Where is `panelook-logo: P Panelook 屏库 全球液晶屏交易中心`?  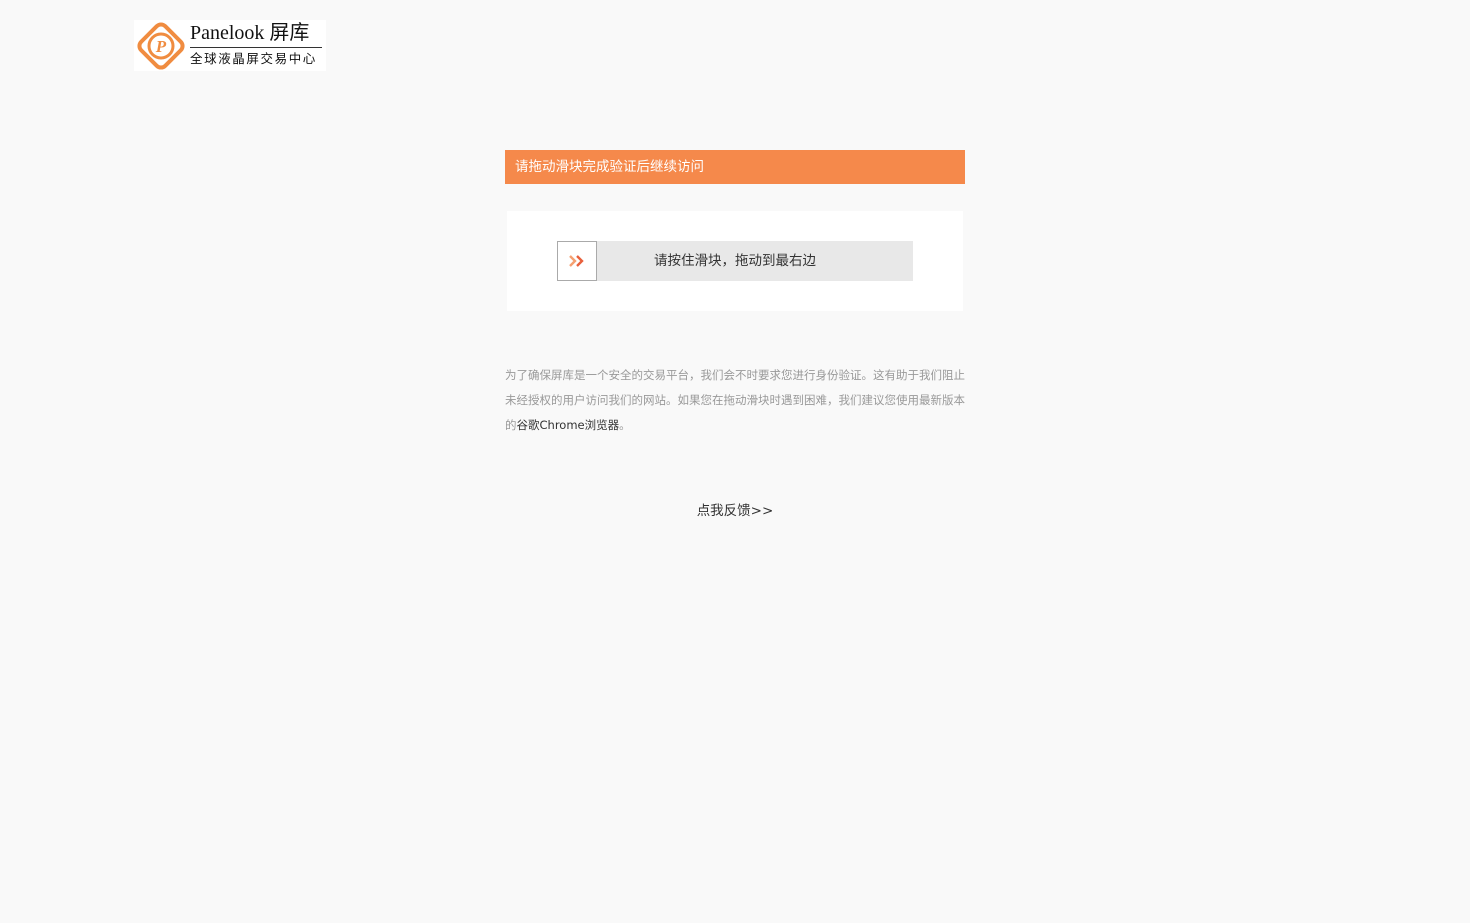
panelook-logo: P Panelook 屏库 全球液晶屏交易中心 is located at coordinates (230, 45).